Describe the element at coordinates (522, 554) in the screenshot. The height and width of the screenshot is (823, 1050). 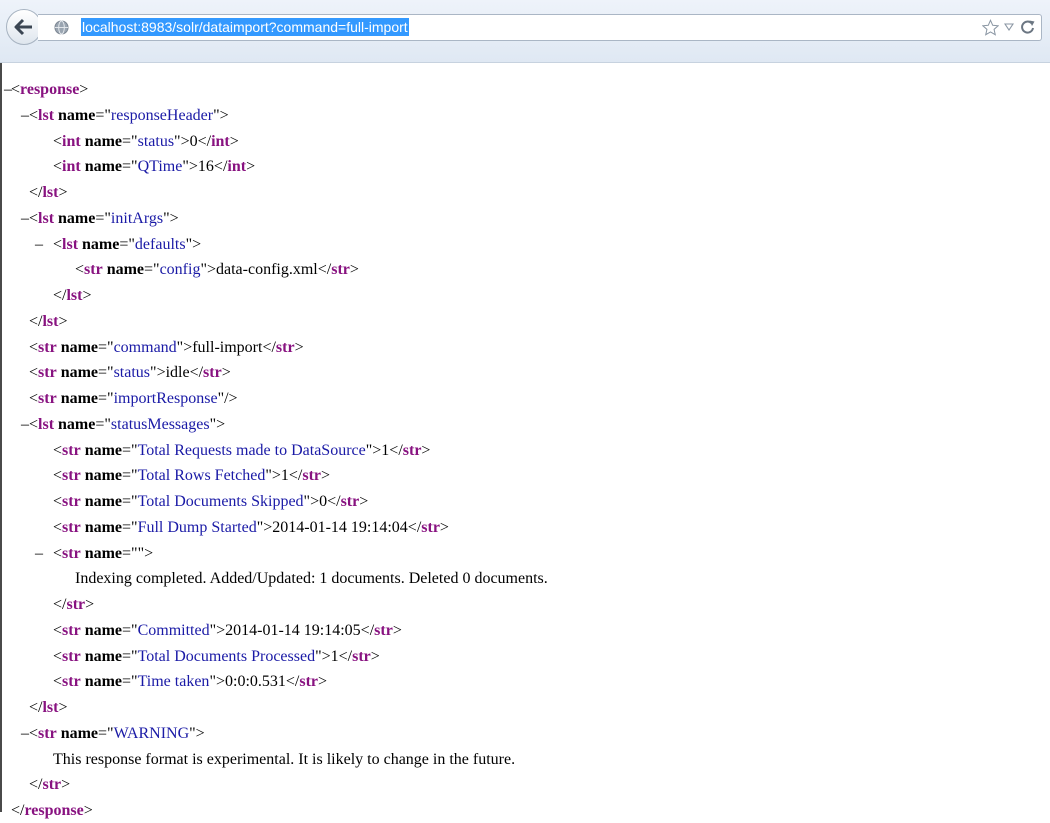
I see `xml-line: – <str name="">` at that location.